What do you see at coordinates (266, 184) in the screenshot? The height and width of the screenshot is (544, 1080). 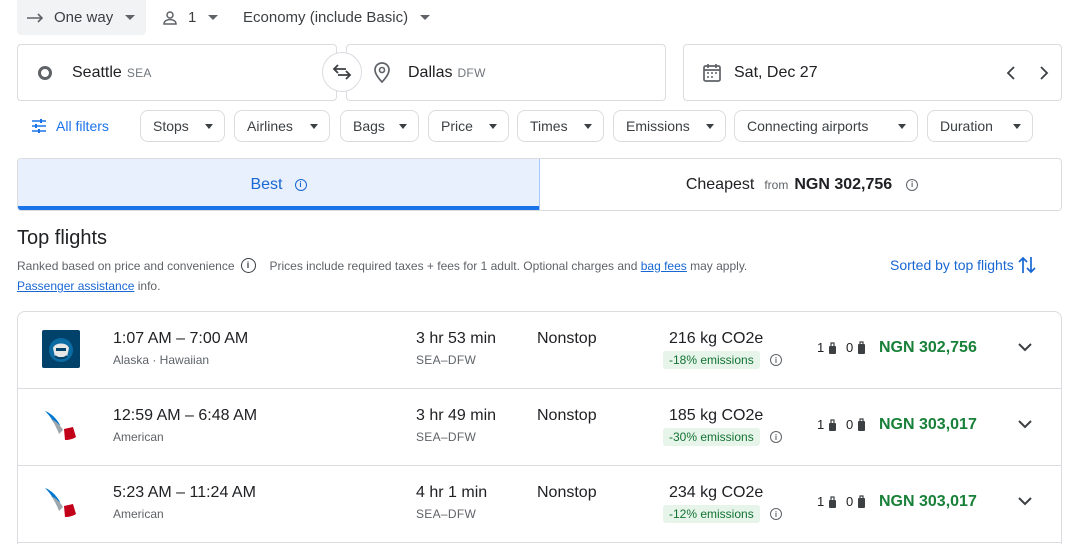 I see `tab-best-label: Best` at bounding box center [266, 184].